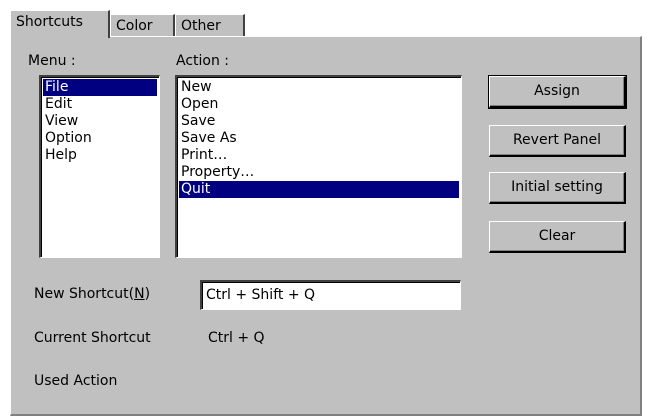  Describe the element at coordinates (147, 294) in the screenshot. I see `new-shortcut-label-close: )` at that location.